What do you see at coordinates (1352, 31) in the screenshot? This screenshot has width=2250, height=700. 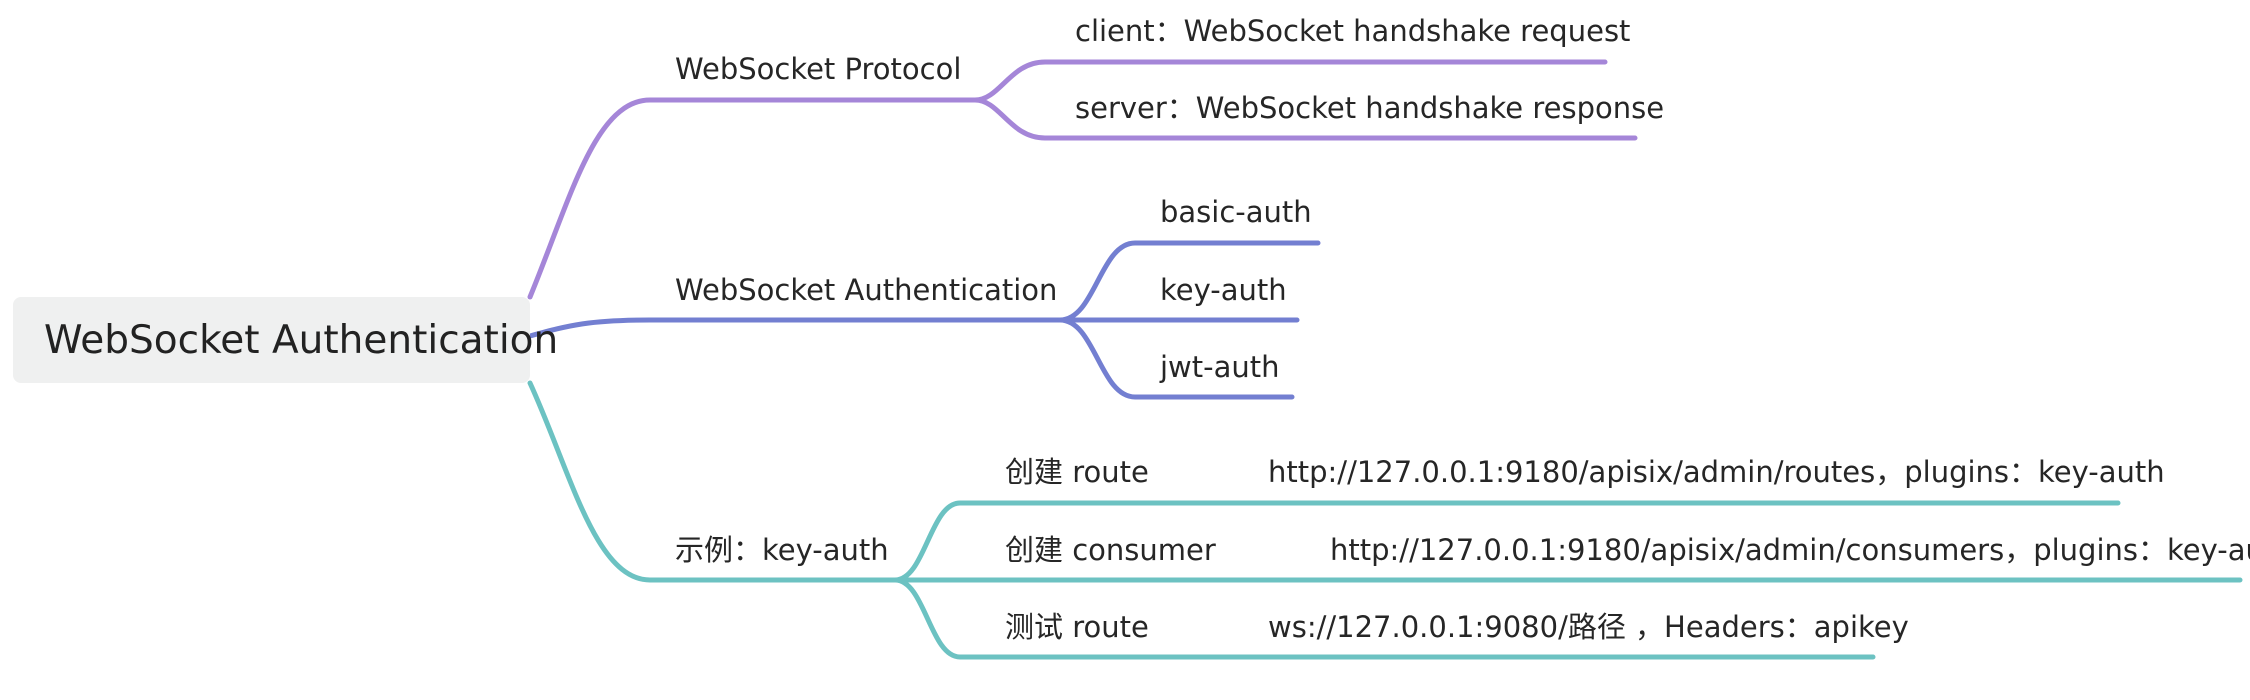 I see `protocol-client-label: client：WebSocket handshake request` at bounding box center [1352, 31].